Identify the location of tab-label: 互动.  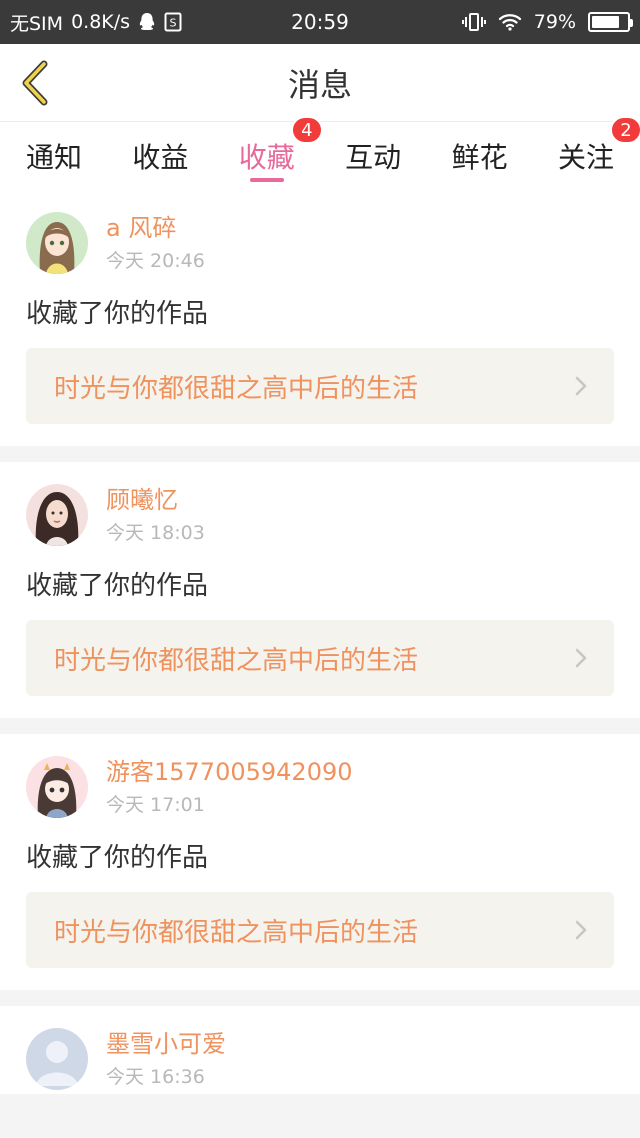
(373, 157).